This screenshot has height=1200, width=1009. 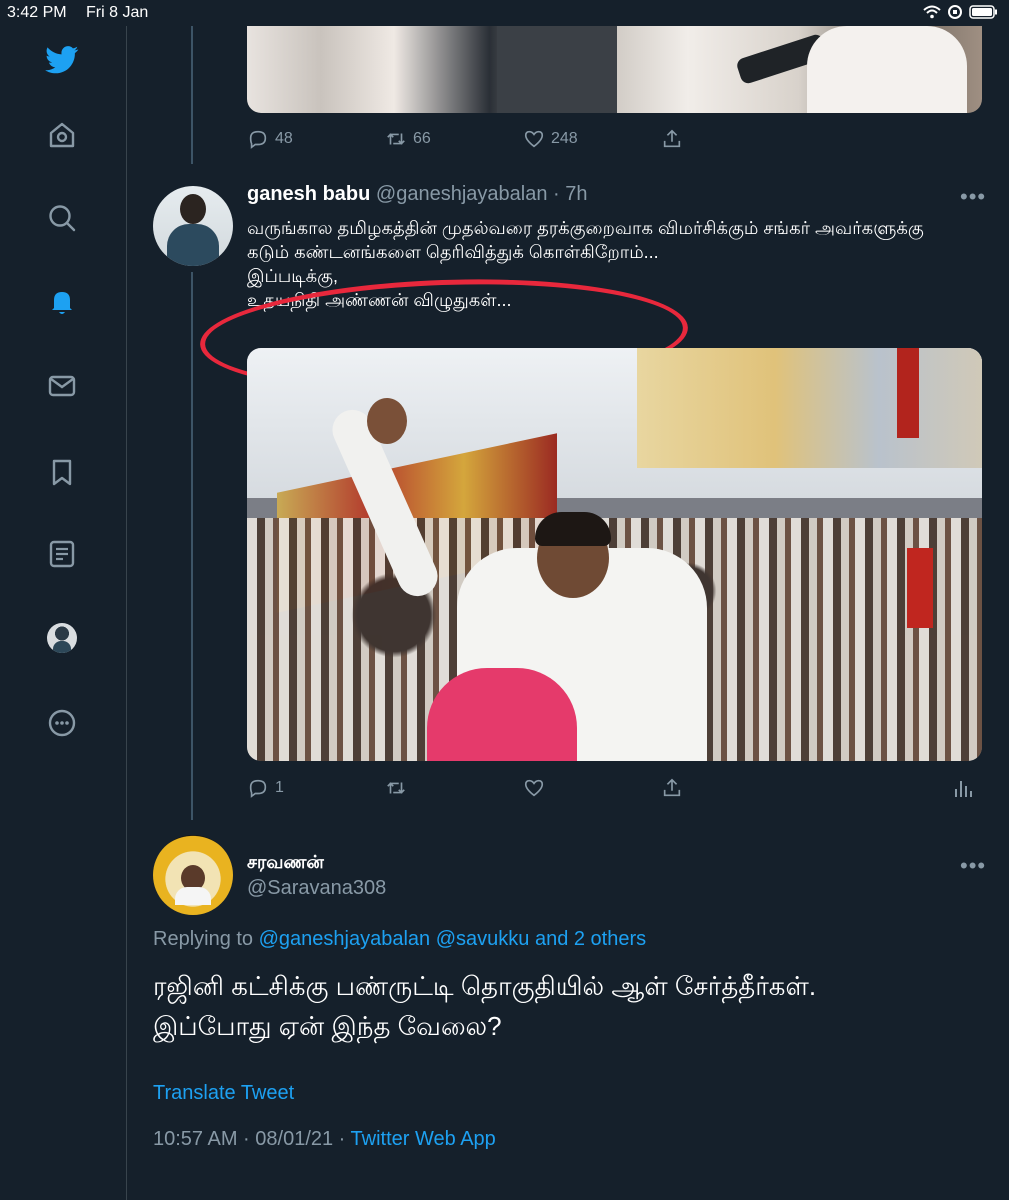 What do you see at coordinates (62, 218) in the screenshot?
I see `search-icon` at bounding box center [62, 218].